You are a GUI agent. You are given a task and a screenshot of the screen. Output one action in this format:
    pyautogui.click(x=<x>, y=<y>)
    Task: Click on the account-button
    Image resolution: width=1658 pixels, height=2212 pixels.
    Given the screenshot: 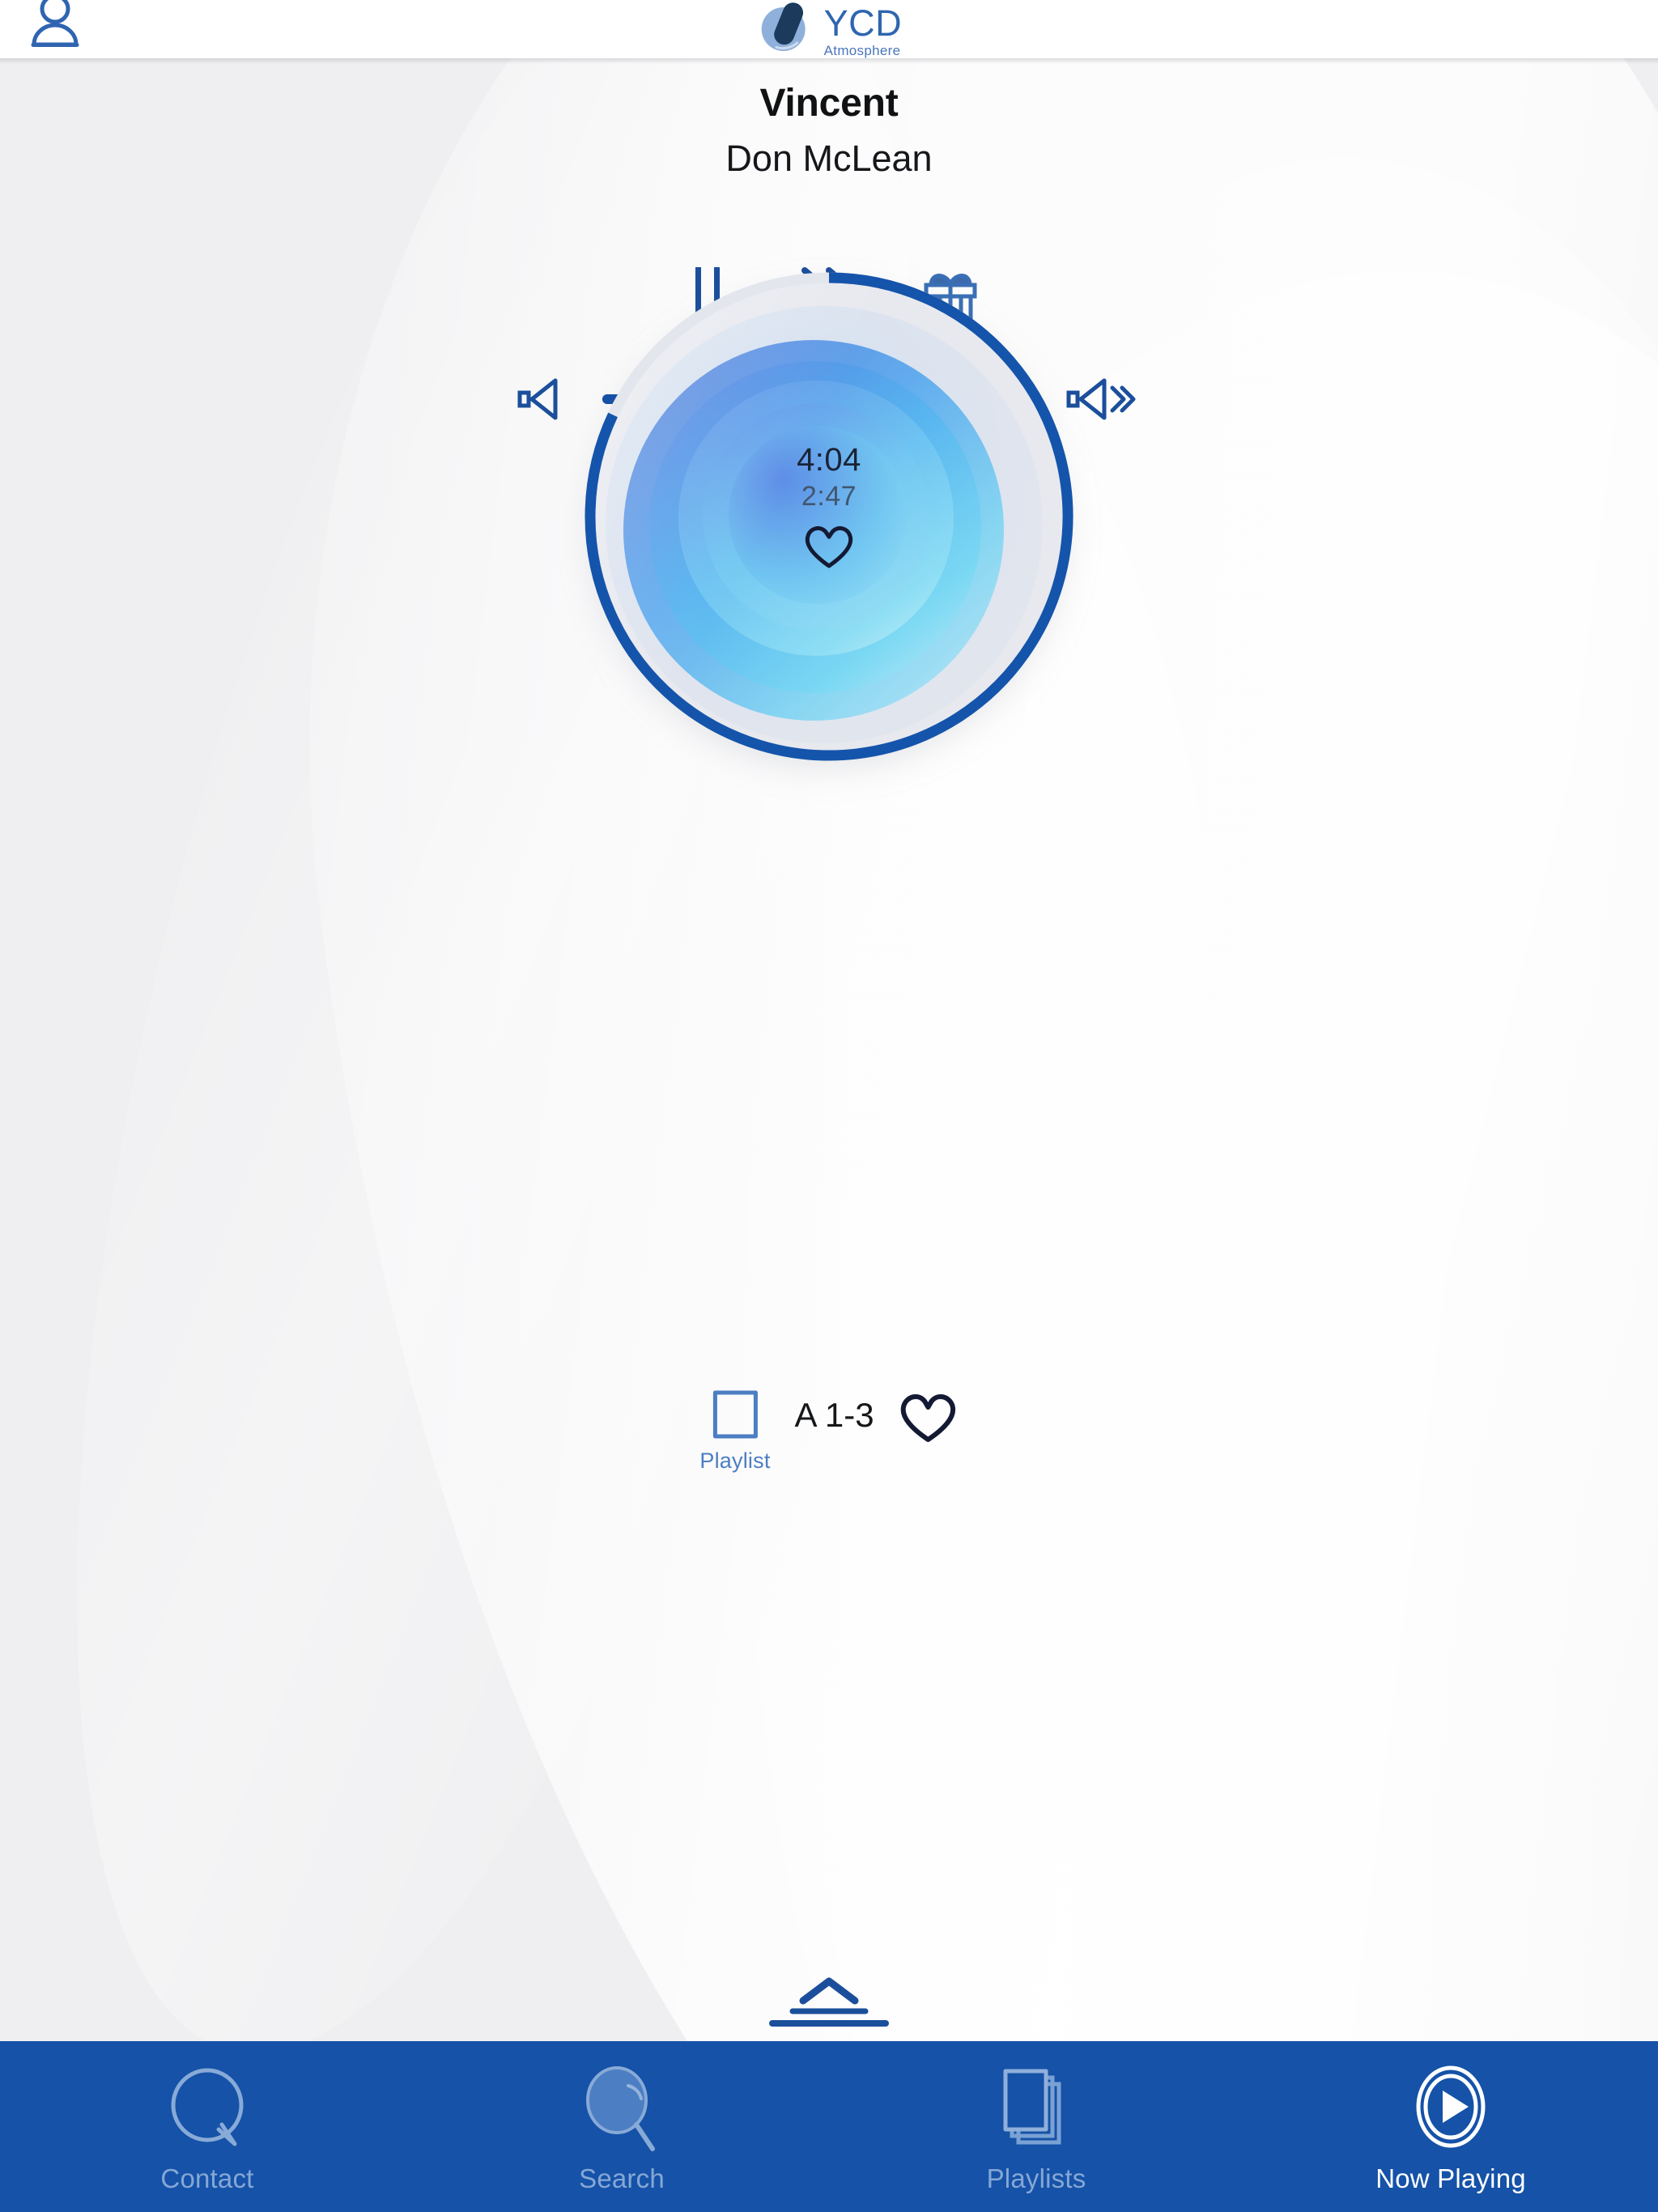 What is the action you would take?
    pyautogui.click(x=55, y=26)
    